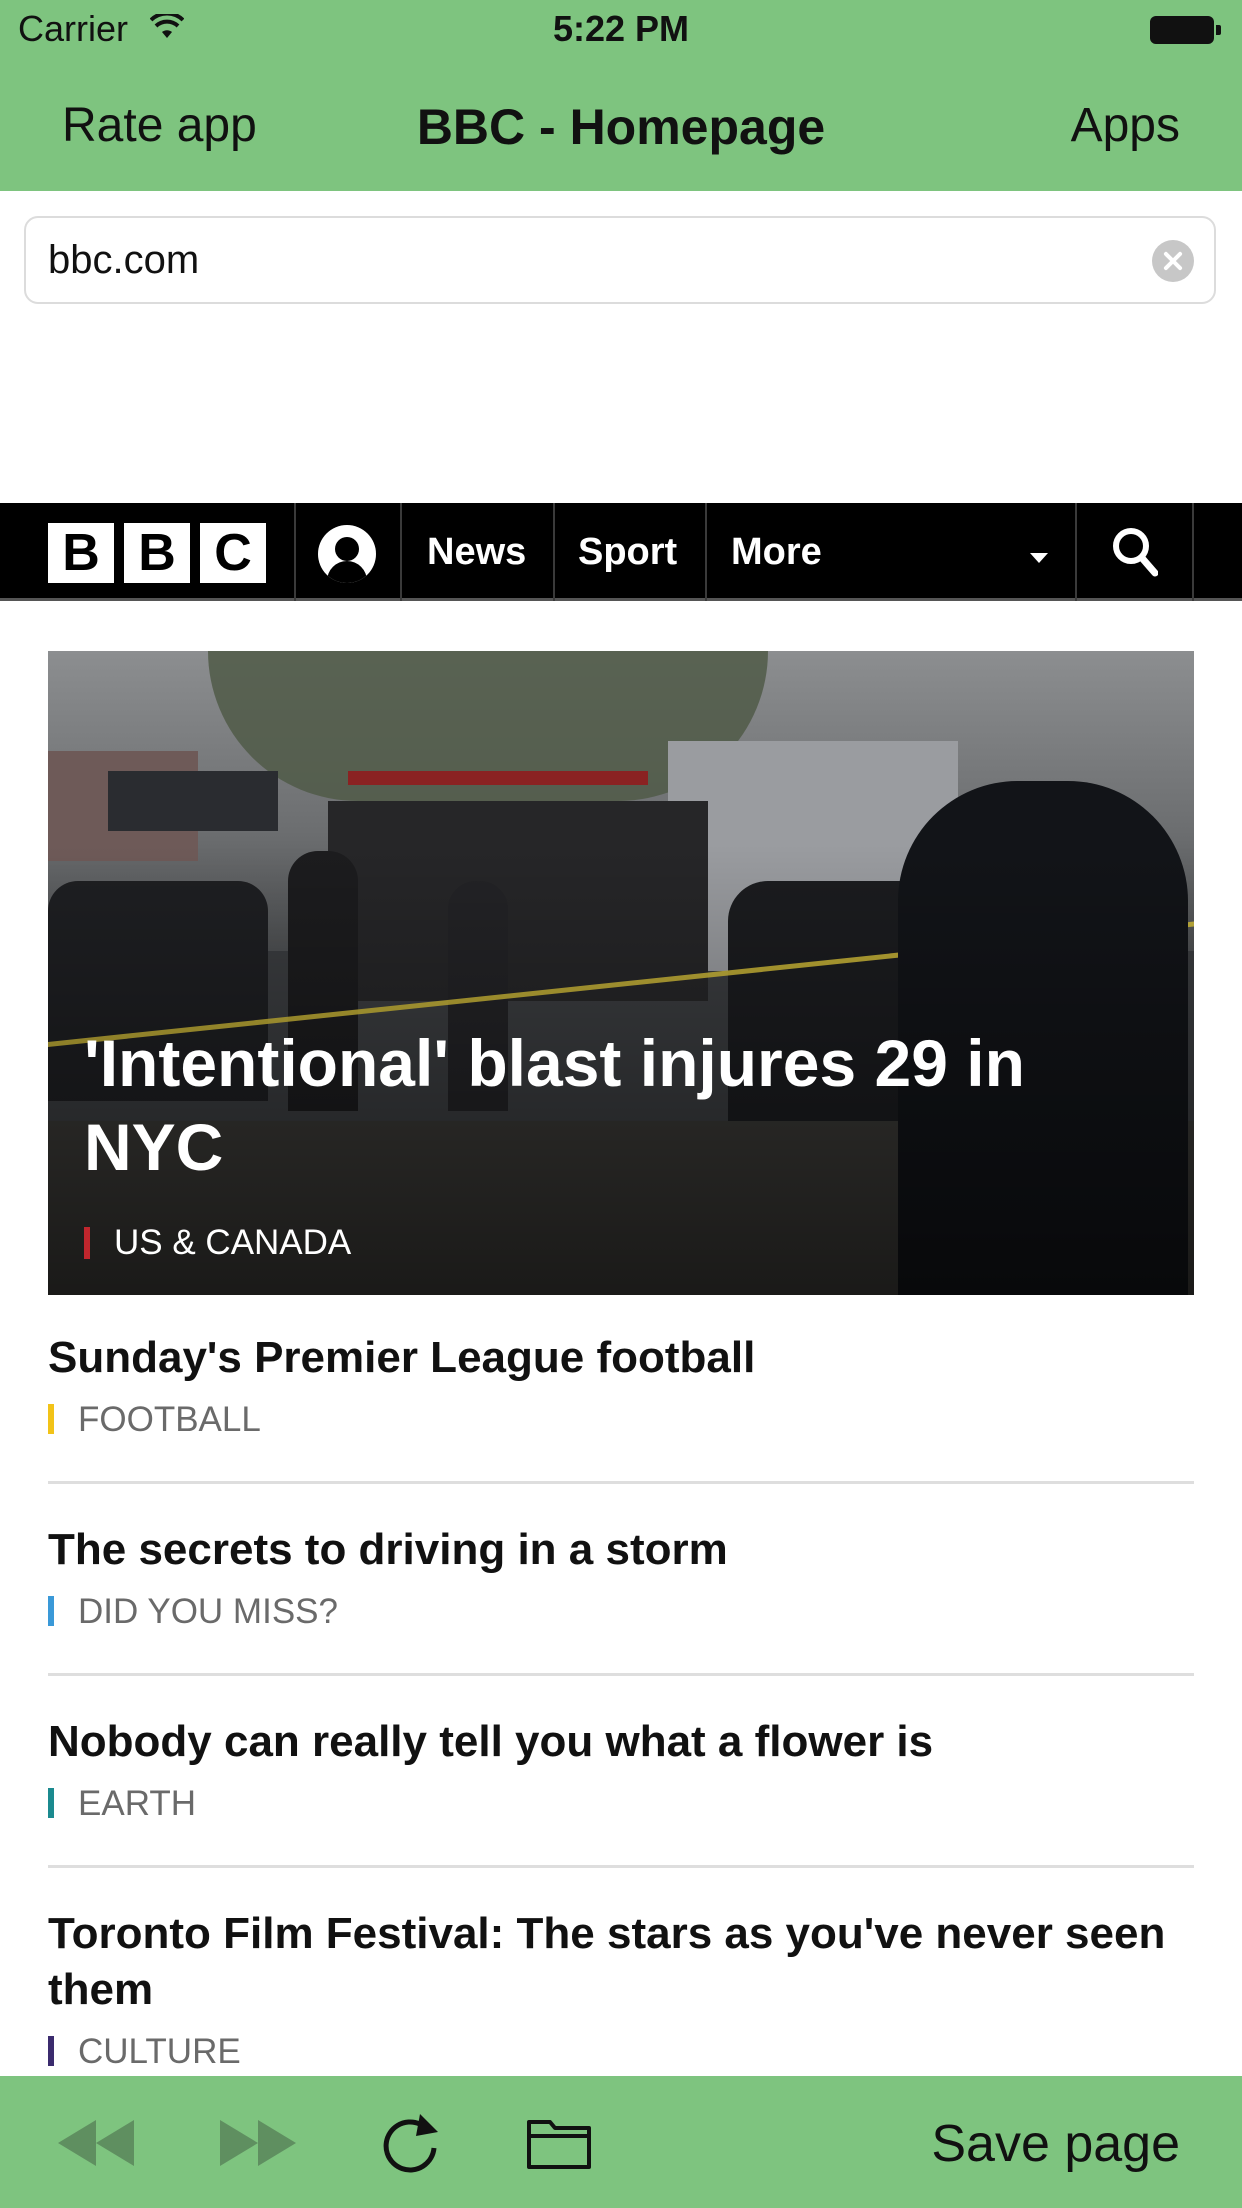  Describe the element at coordinates (169, 1419) in the screenshot. I see `story-tag-label: FOOTBALL` at that location.